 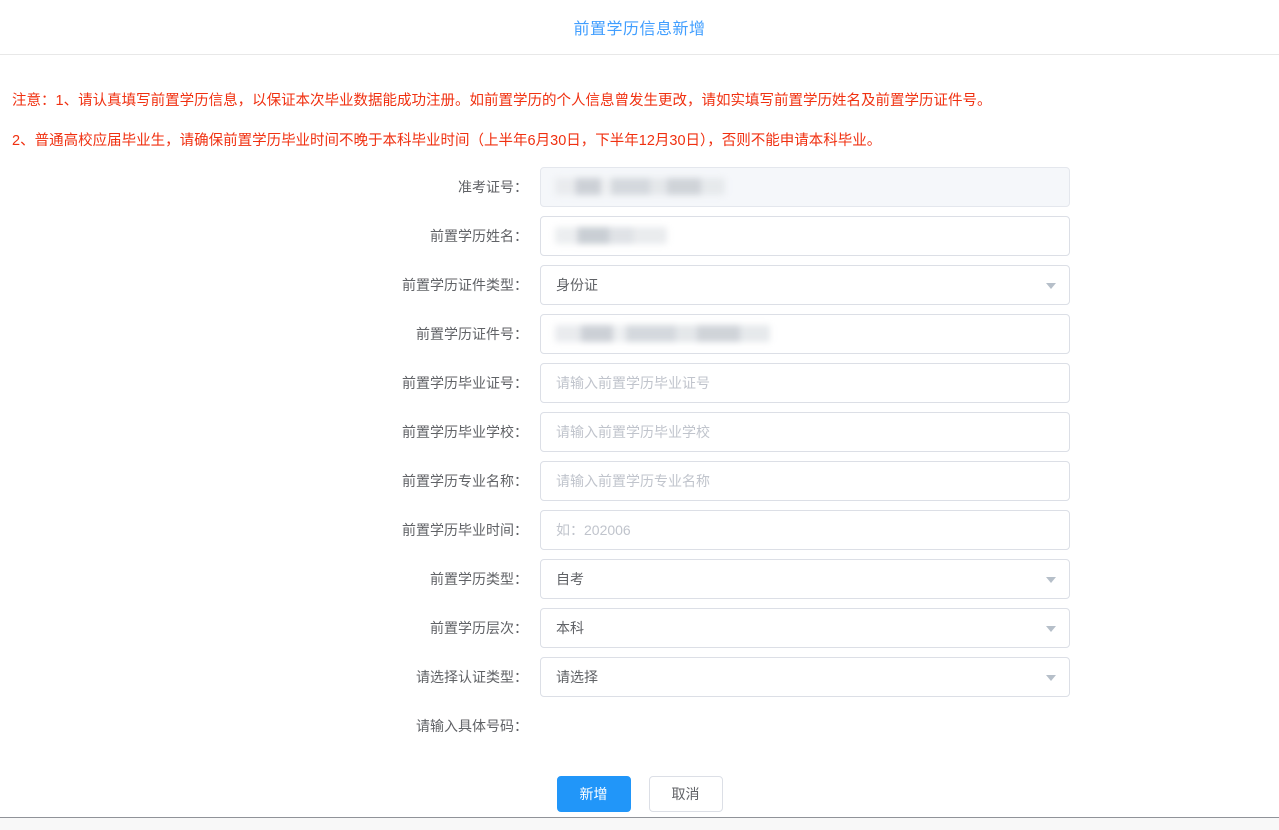 I want to click on form-field-label: 前置学历姓名：, so click(x=479, y=236).